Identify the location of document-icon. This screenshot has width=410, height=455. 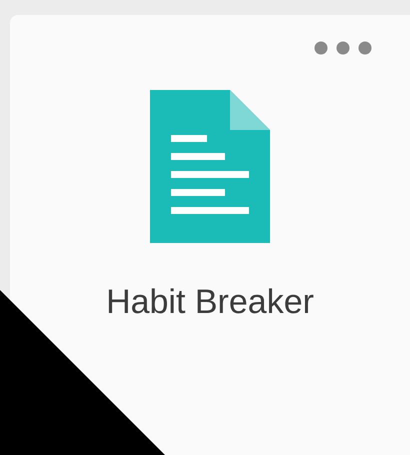
(210, 166).